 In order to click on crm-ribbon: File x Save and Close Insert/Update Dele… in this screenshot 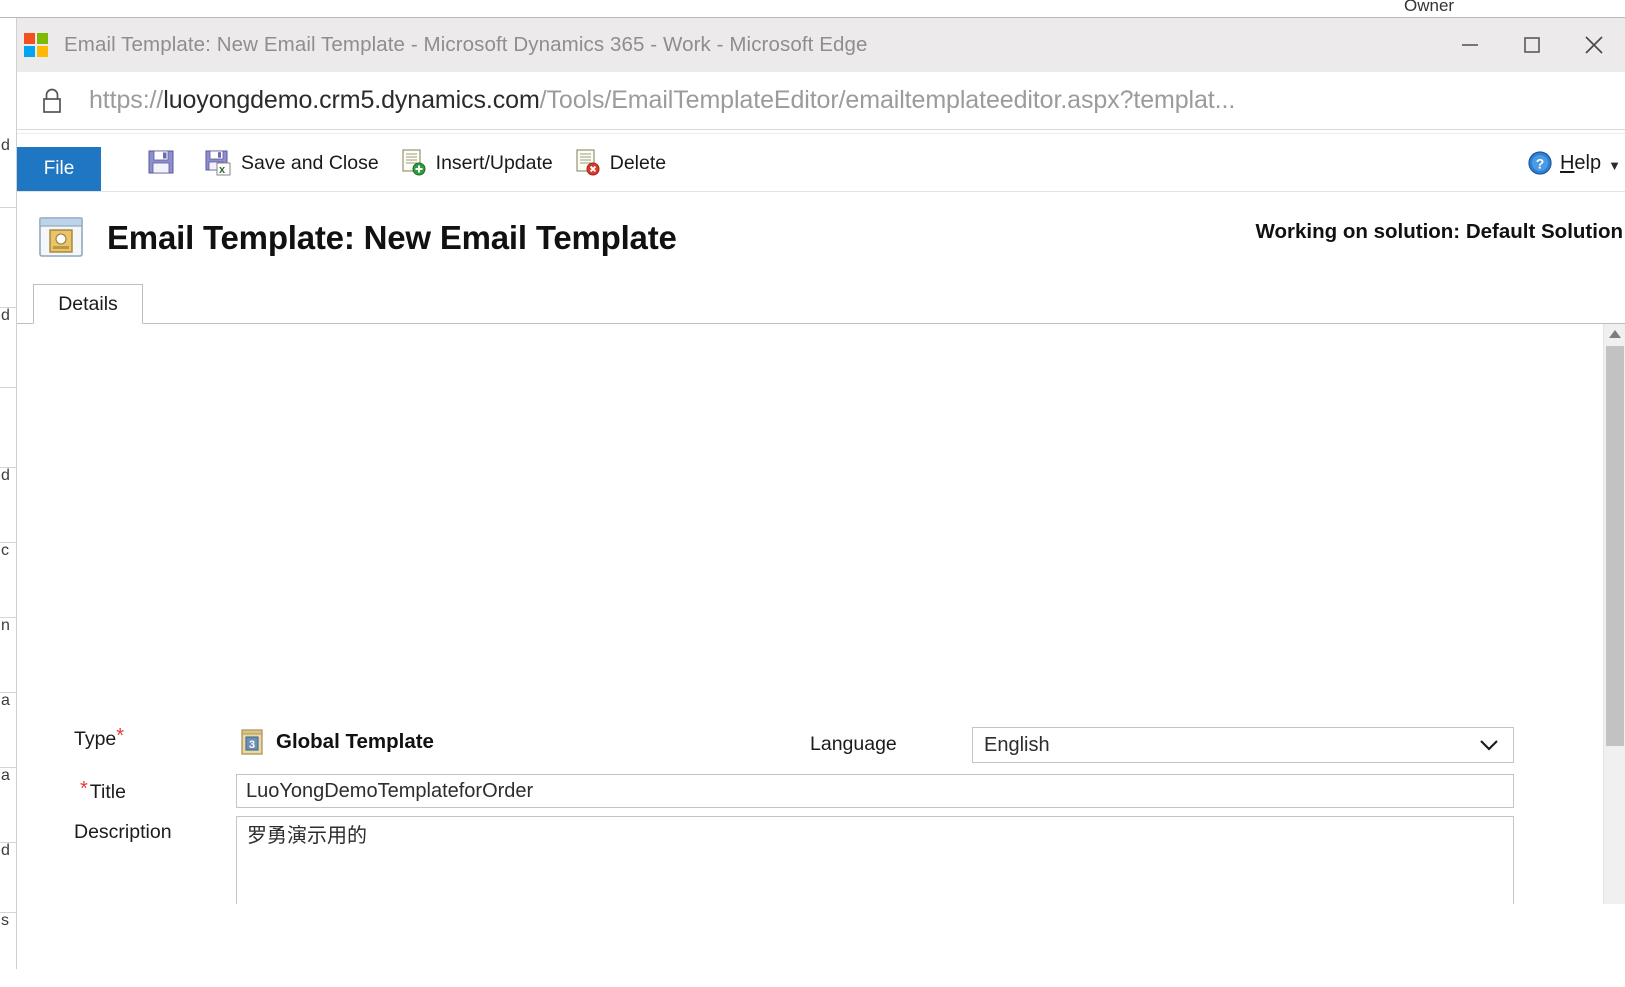, I will do `click(821, 163)`.